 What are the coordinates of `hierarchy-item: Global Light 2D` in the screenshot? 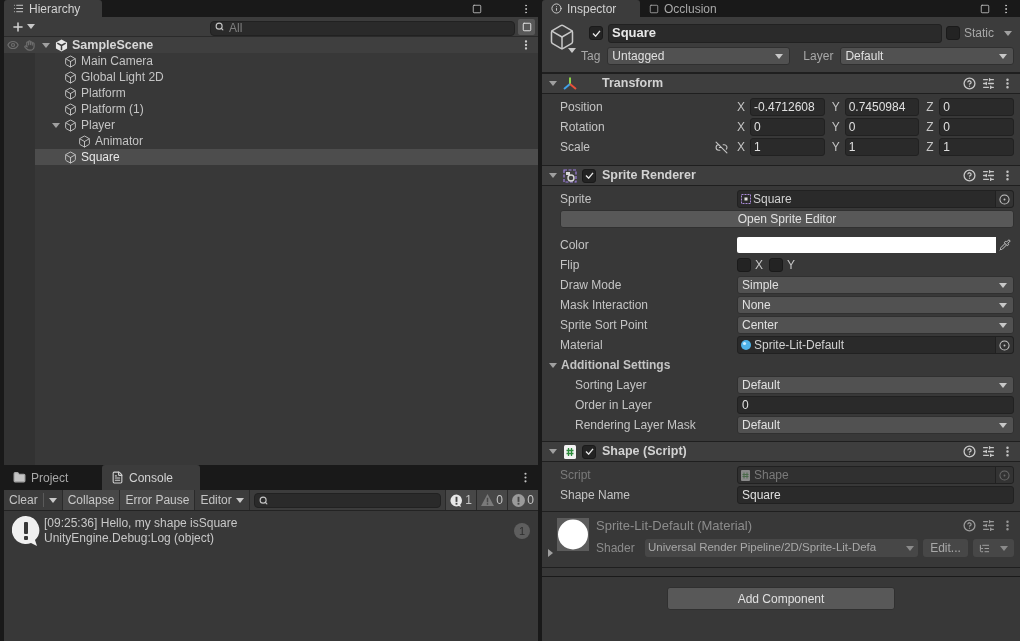 It's located at (114, 77).